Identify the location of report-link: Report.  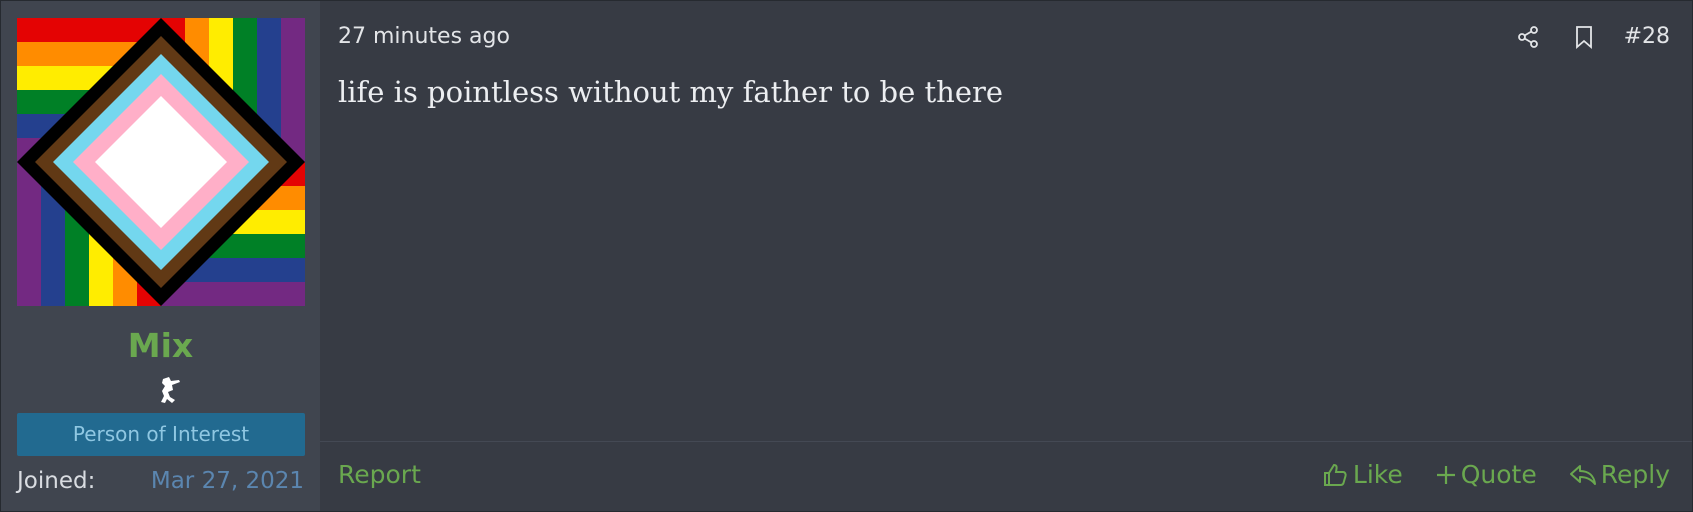
(379, 475).